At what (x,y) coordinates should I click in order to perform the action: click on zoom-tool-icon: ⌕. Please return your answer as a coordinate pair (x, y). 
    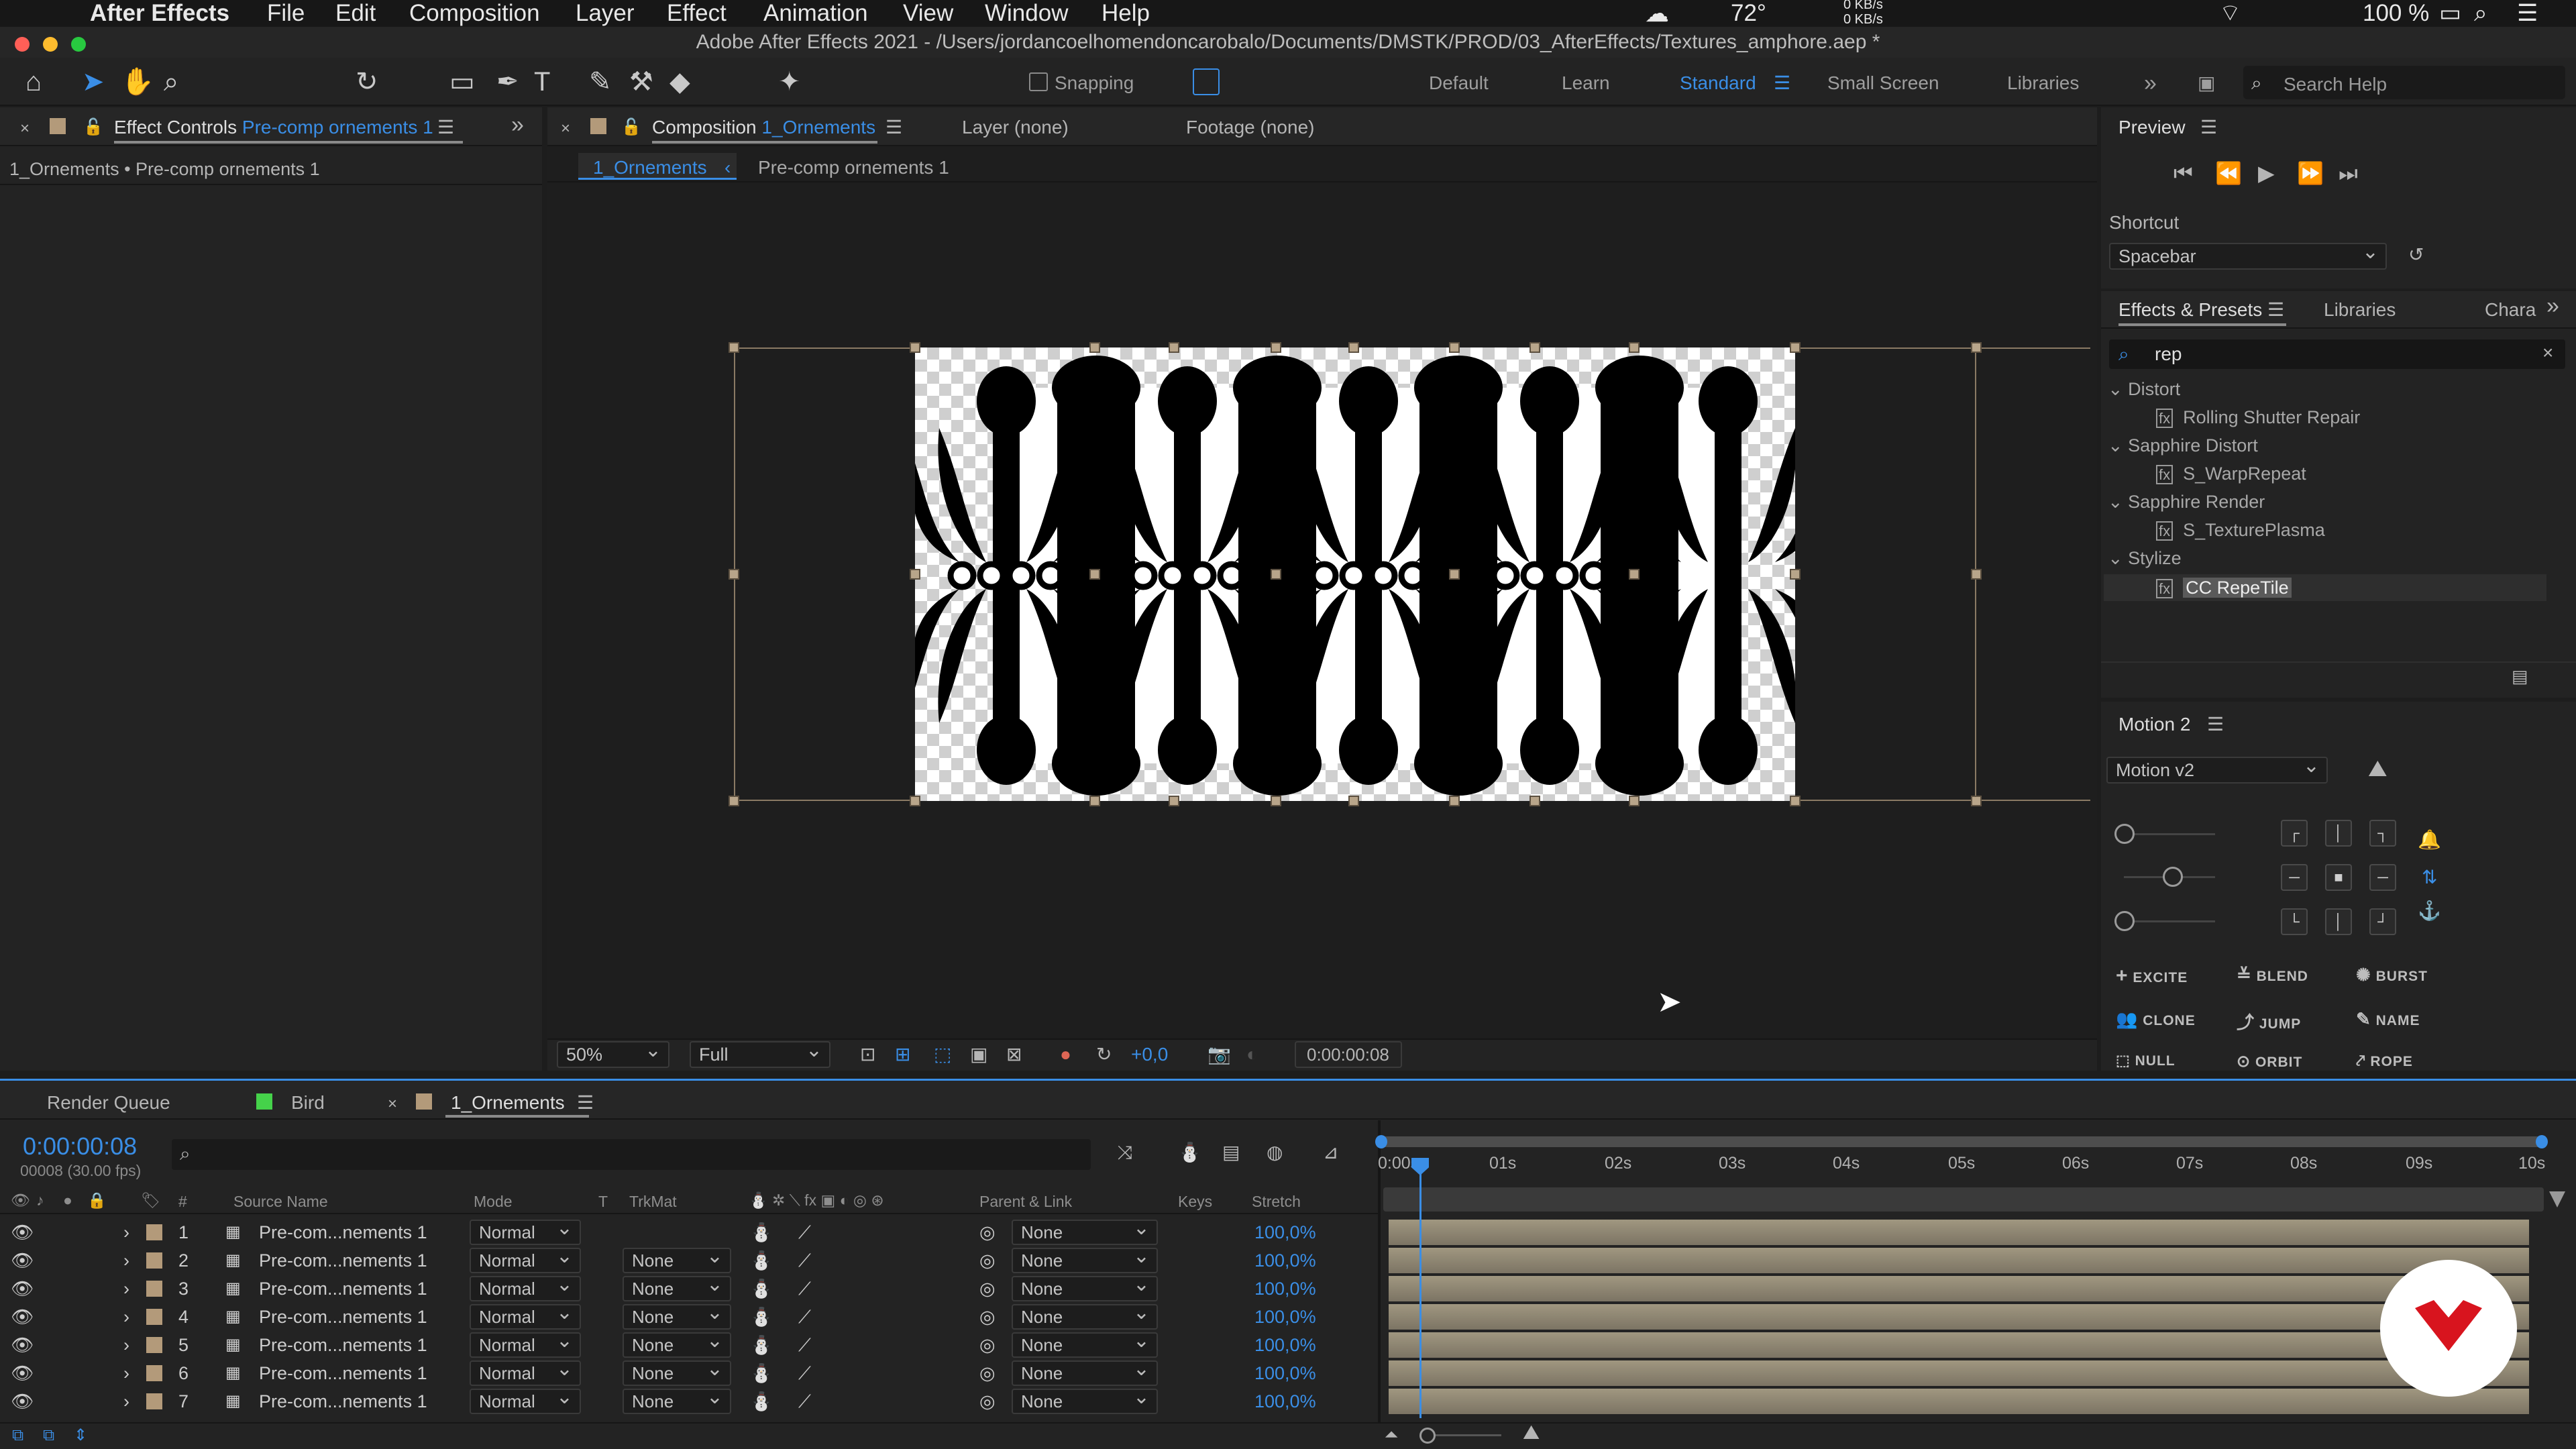
    Looking at the image, I should click on (171, 82).